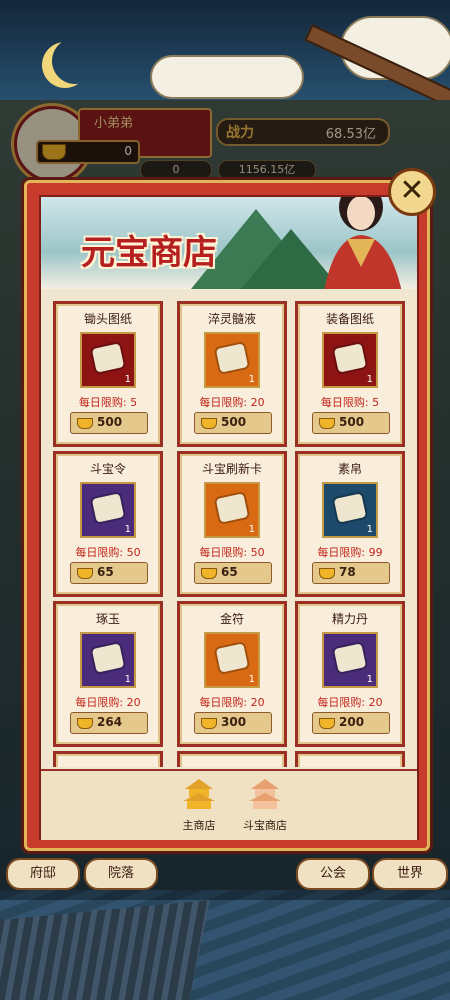  I want to click on buy-price-button: 200, so click(351, 723).